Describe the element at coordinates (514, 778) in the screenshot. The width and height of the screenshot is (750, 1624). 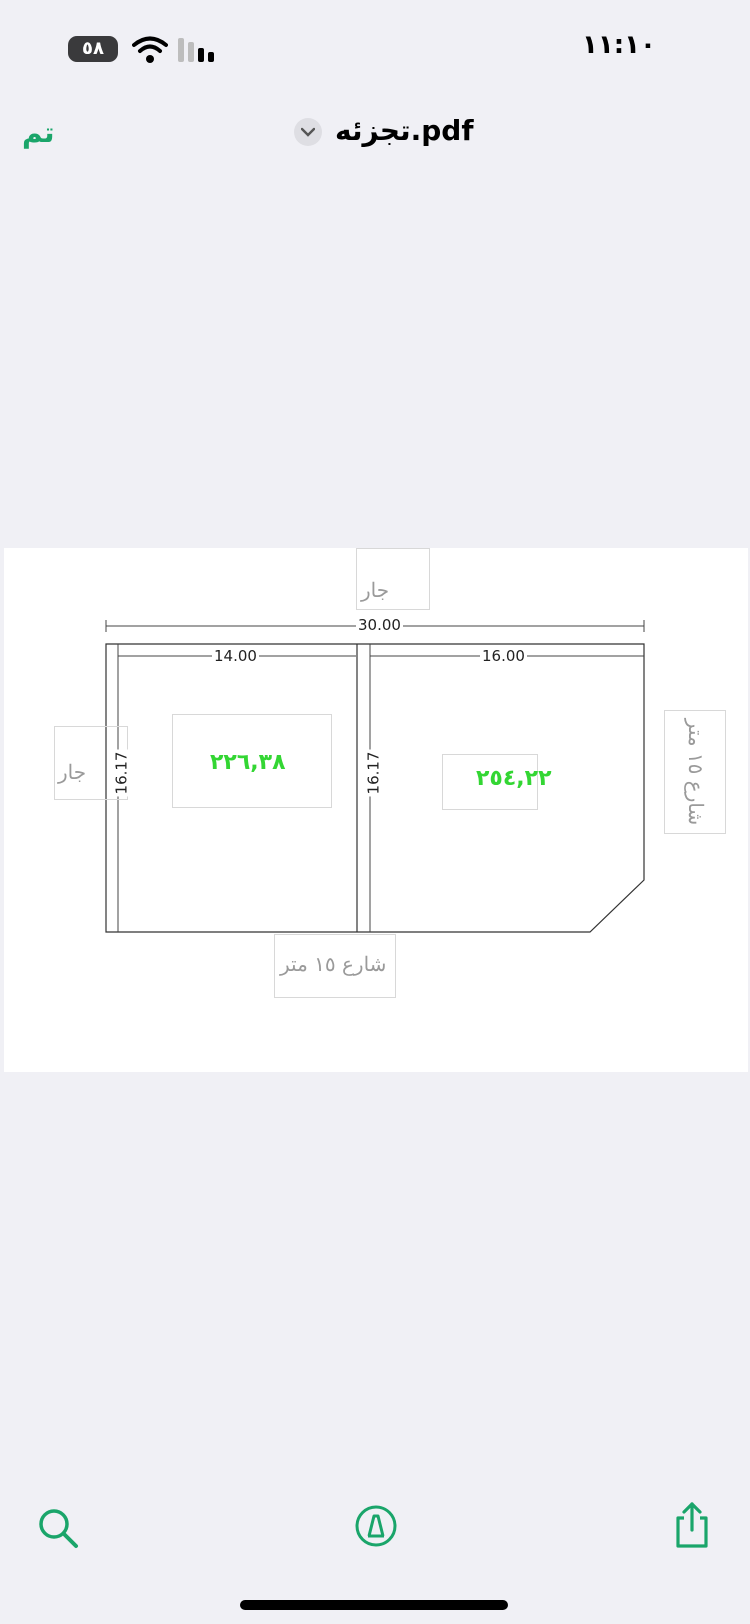
I see `right-area-value: ٢٥٤,٢٢` at that location.